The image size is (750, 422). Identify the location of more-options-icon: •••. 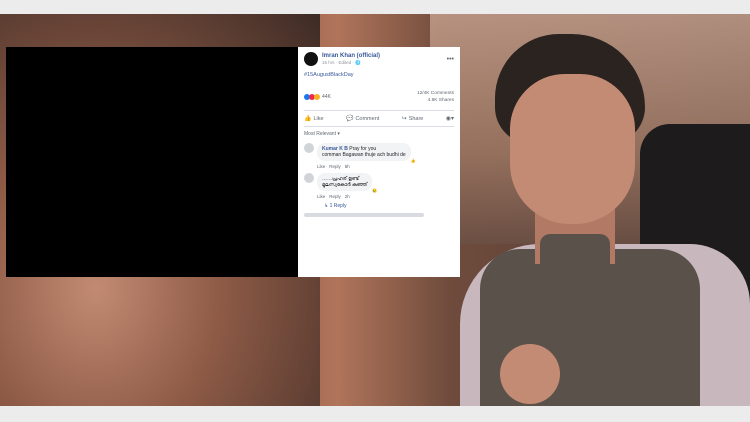
(450, 59).